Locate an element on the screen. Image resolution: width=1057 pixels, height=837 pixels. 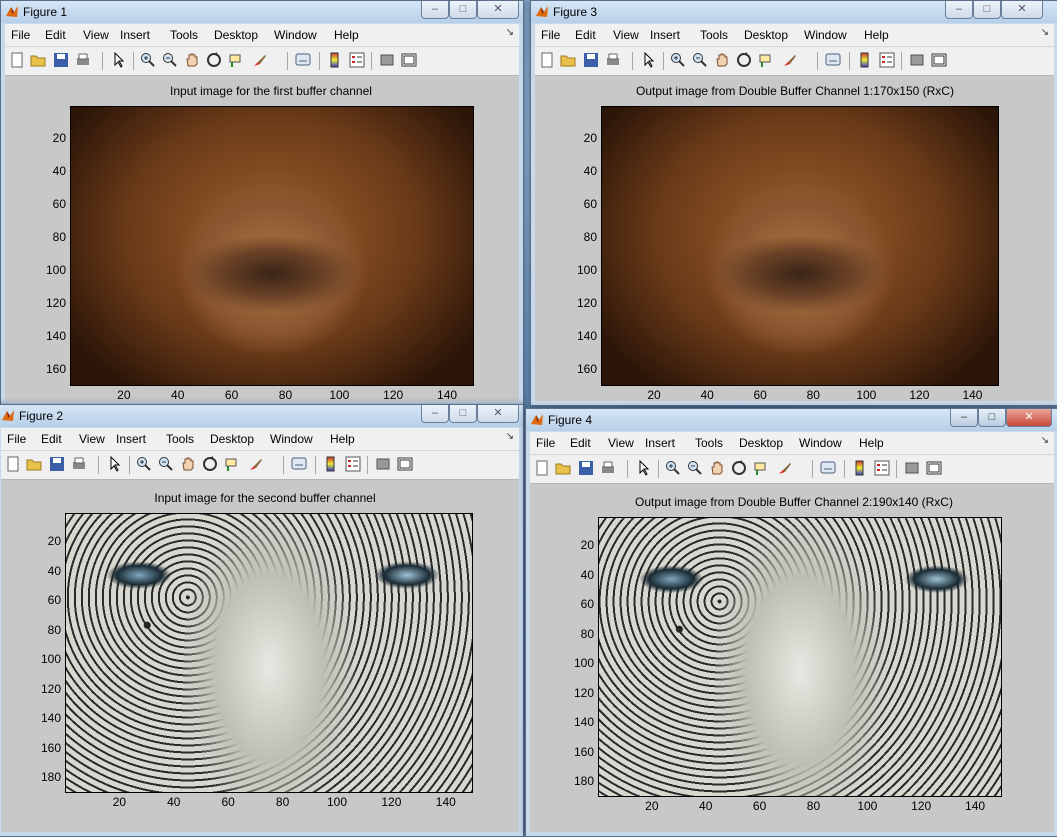
title-bar: Figure 1 – □ ✕ is located at coordinates (262, 12).